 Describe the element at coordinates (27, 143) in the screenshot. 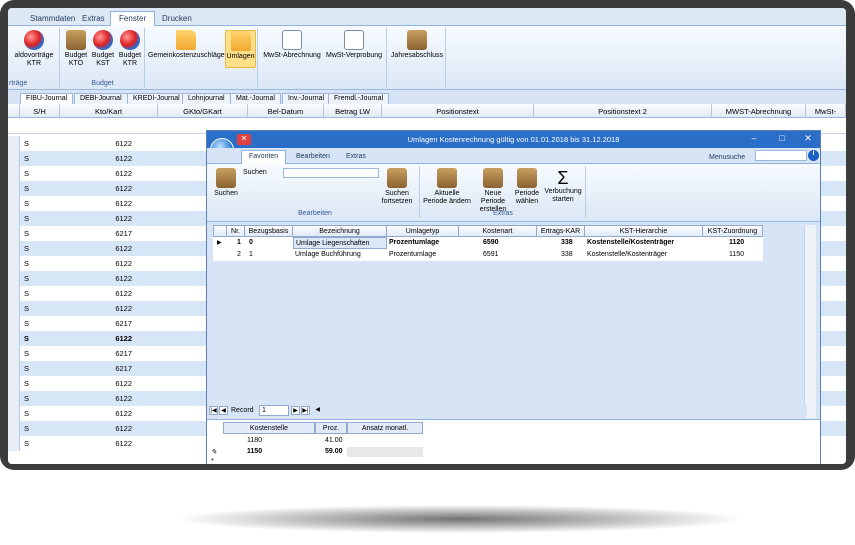

I see `cell-sh: S` at that location.